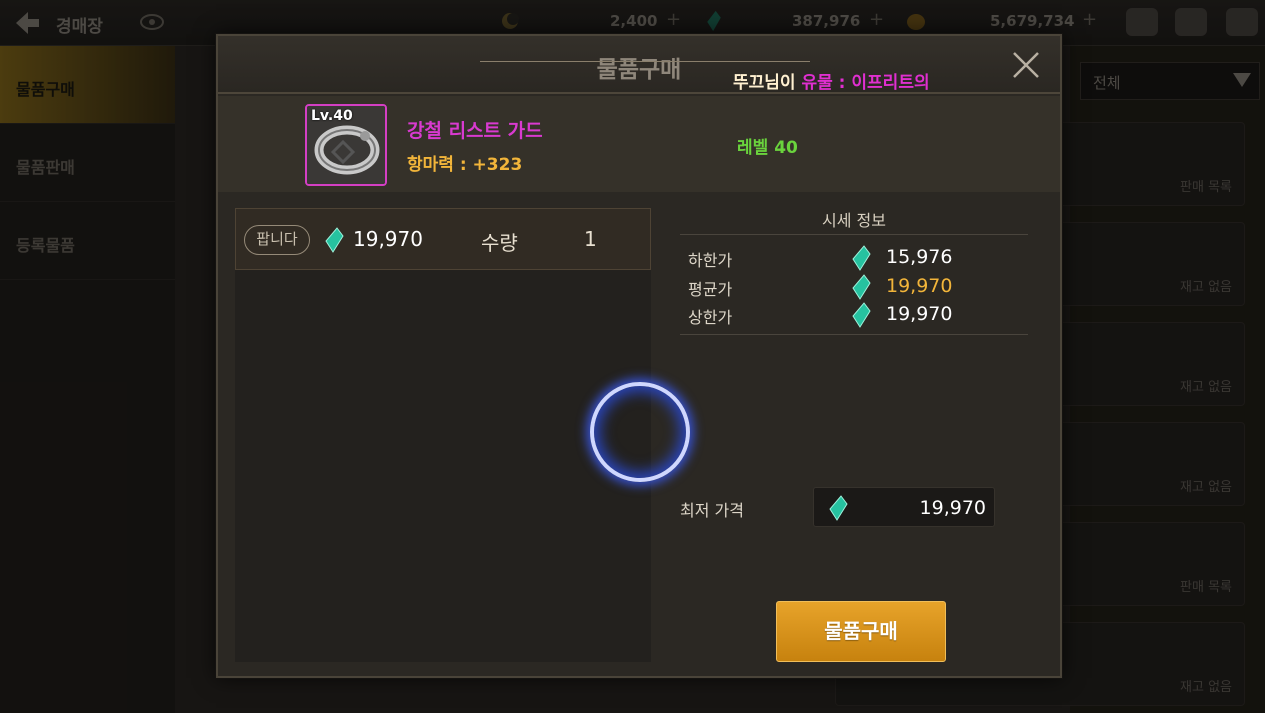 The image size is (1265, 713). I want to click on system-notice: 뚜끄님이 유물 : 이프리트의, so click(831, 83).